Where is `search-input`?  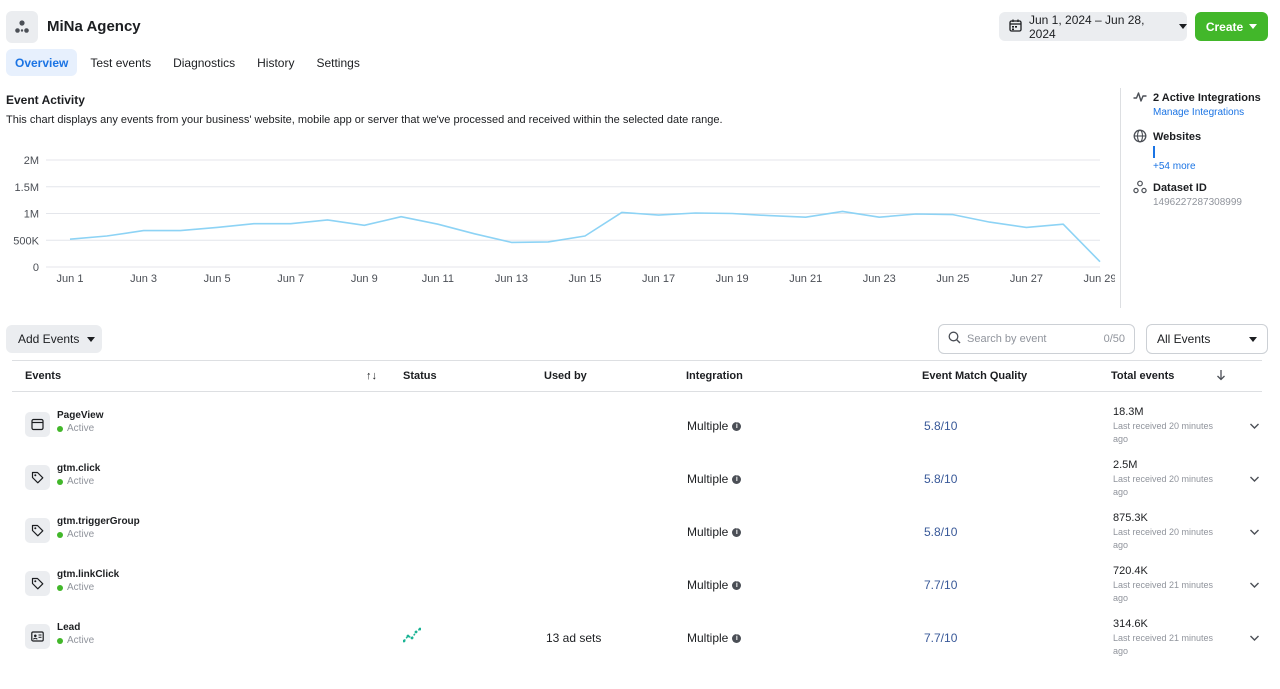
search-input is located at coordinates (1027, 339).